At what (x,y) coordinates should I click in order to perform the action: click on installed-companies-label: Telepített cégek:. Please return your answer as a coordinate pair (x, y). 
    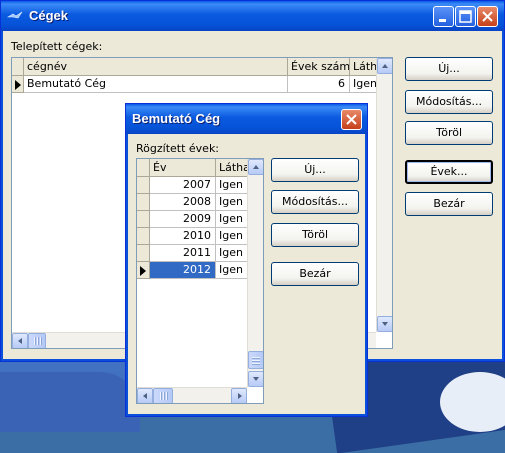
    Looking at the image, I should click on (57, 46).